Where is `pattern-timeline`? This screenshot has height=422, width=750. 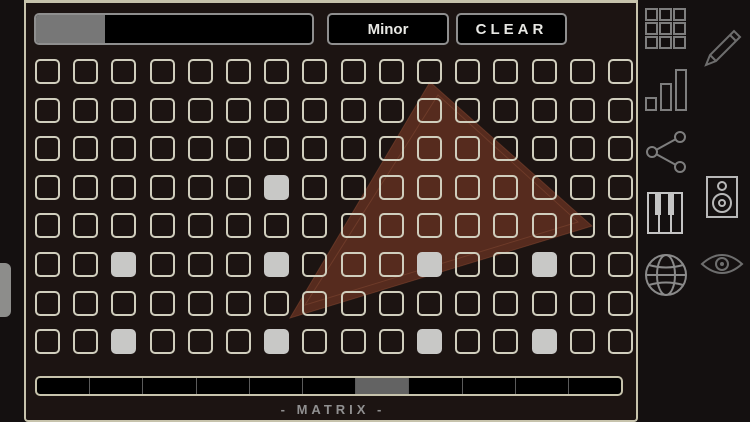
pattern-timeline is located at coordinates (329, 386).